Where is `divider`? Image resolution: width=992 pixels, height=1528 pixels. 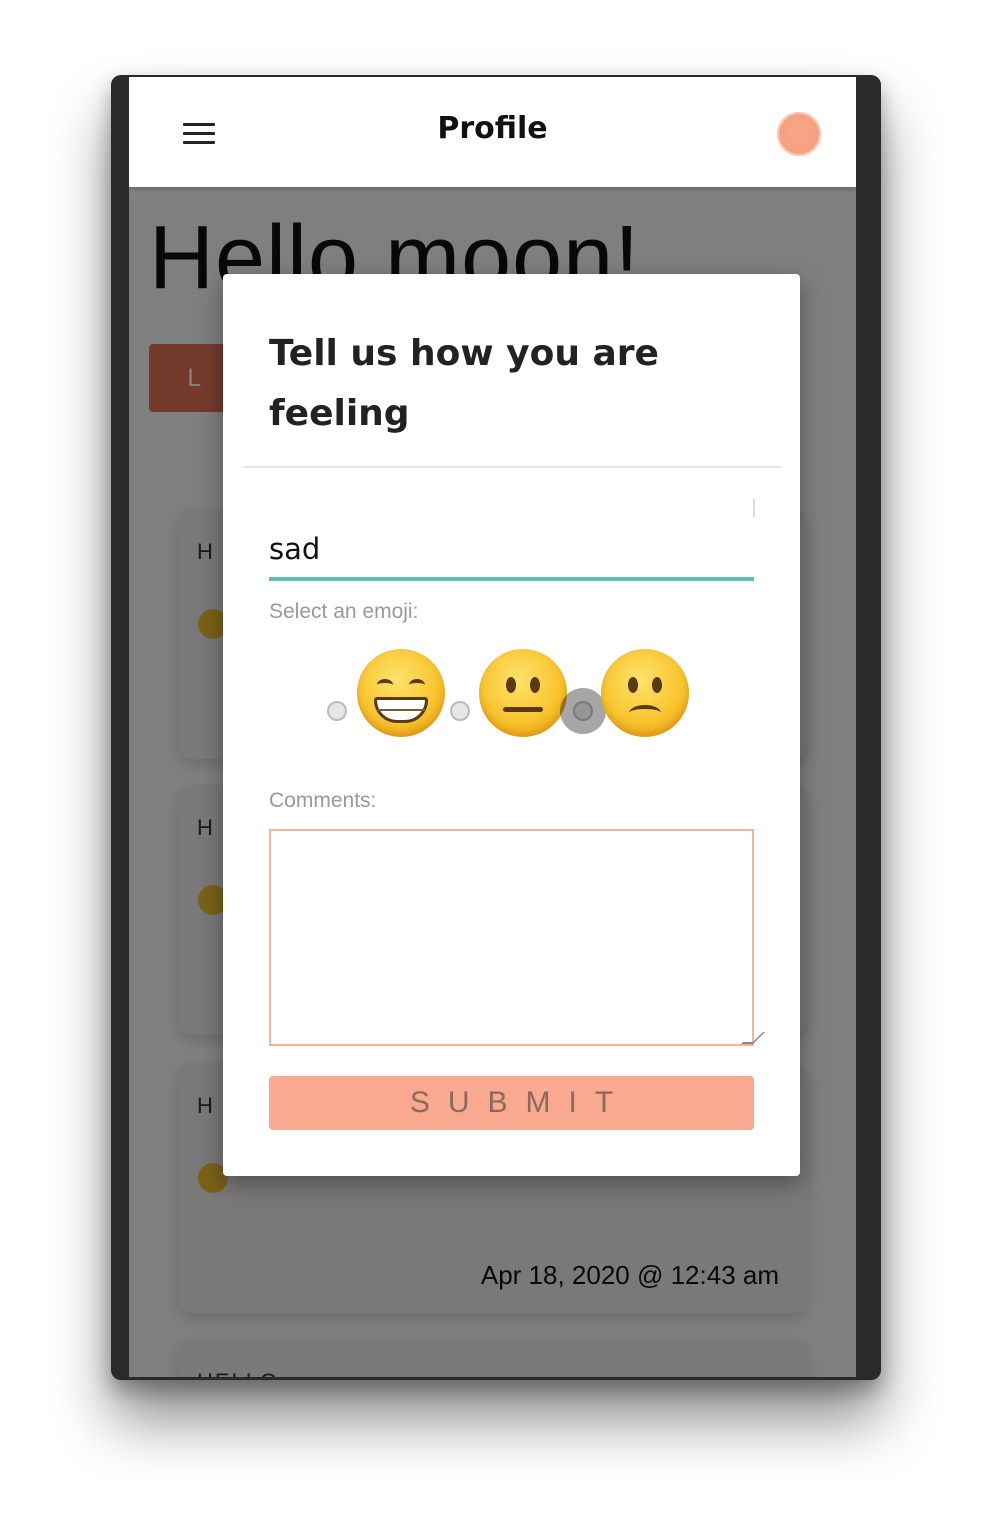 divider is located at coordinates (512, 467).